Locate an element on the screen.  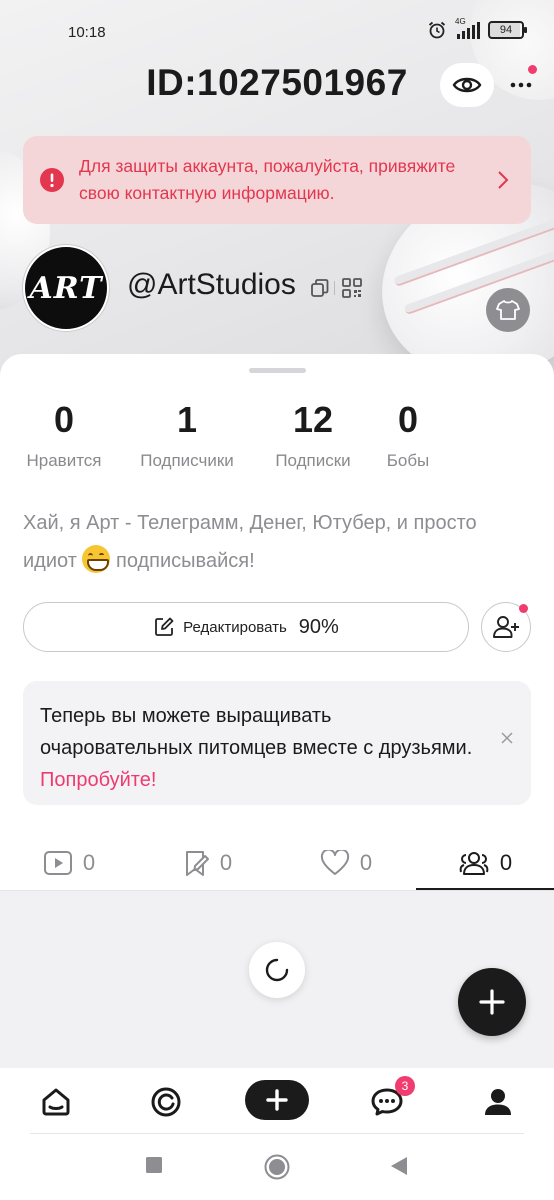
stat-likes: 0 Нравится is located at coordinates (64, 435).